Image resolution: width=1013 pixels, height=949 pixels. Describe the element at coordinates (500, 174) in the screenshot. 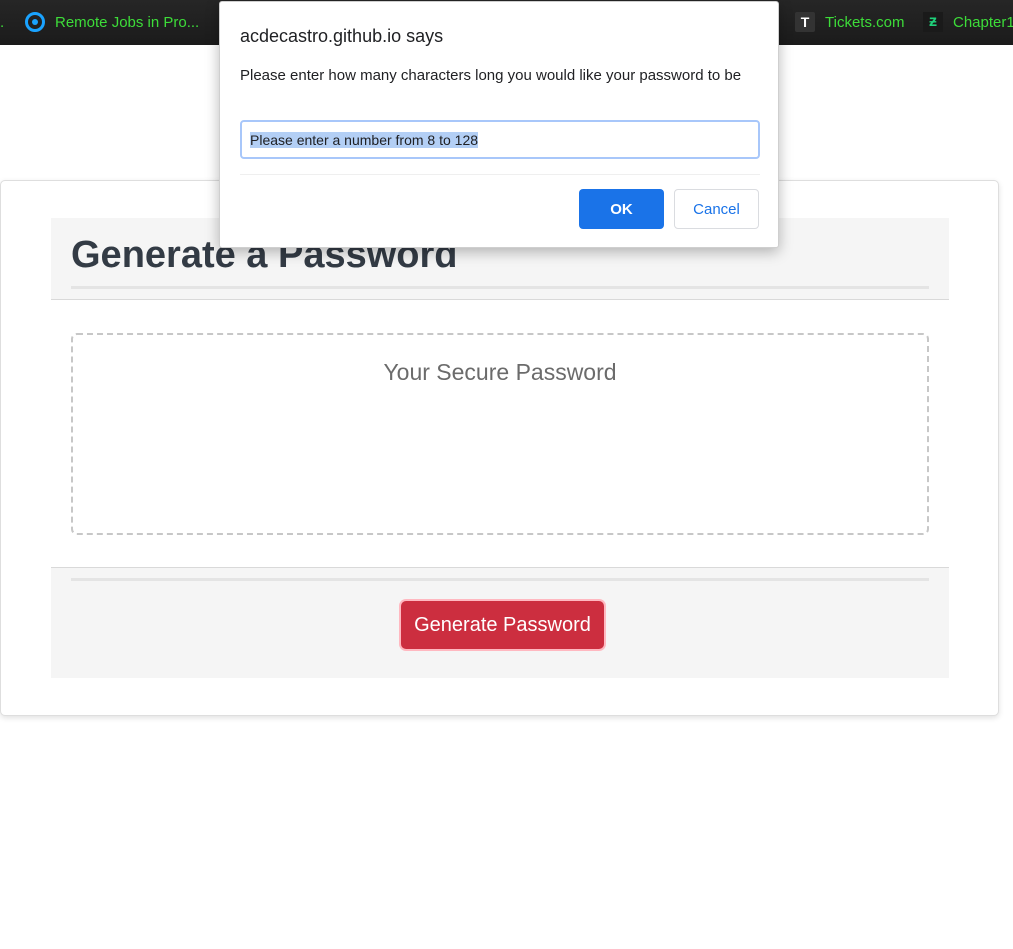

I see `dialog-divider` at that location.